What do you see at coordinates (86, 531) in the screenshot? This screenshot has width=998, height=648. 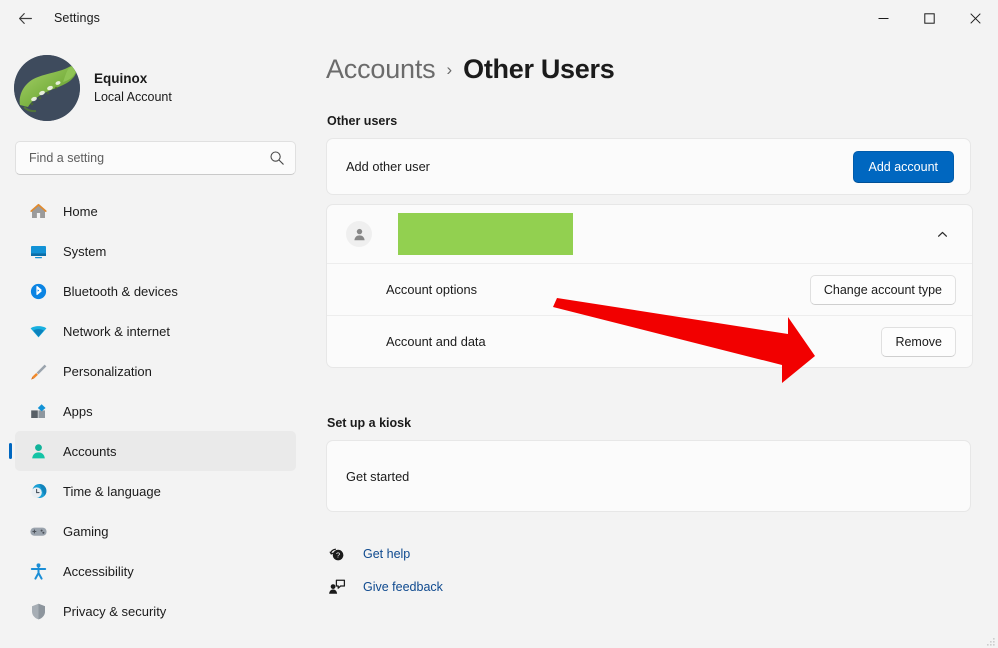 I see `sidebar-item-label: Gaming` at bounding box center [86, 531].